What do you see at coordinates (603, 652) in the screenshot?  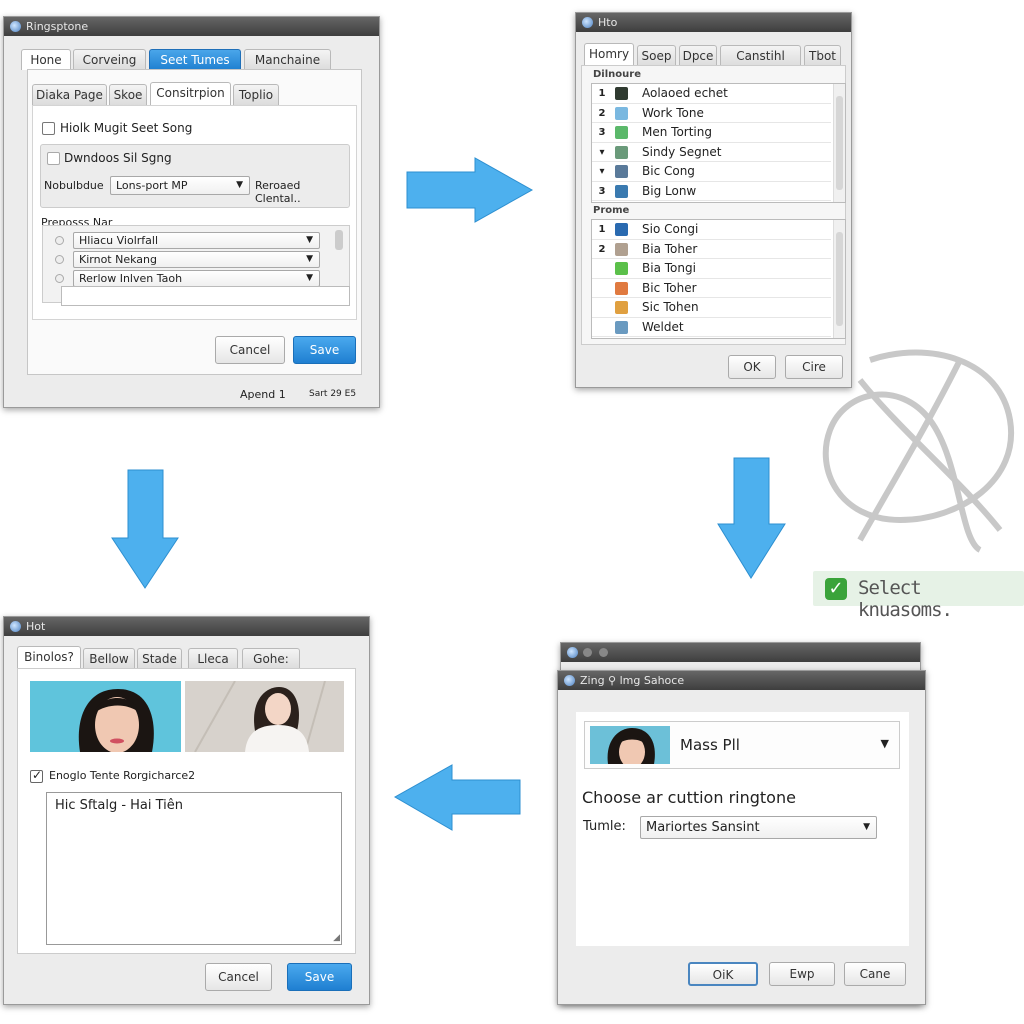 I see `maximize-icon` at bounding box center [603, 652].